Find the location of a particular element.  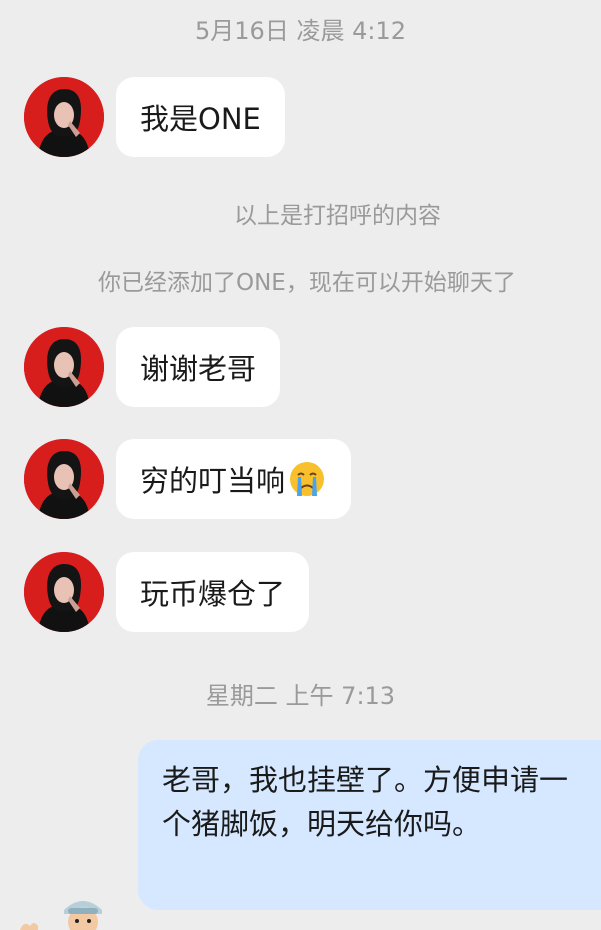

message-bubble-incoming: 谢谢老哥 is located at coordinates (198, 367).